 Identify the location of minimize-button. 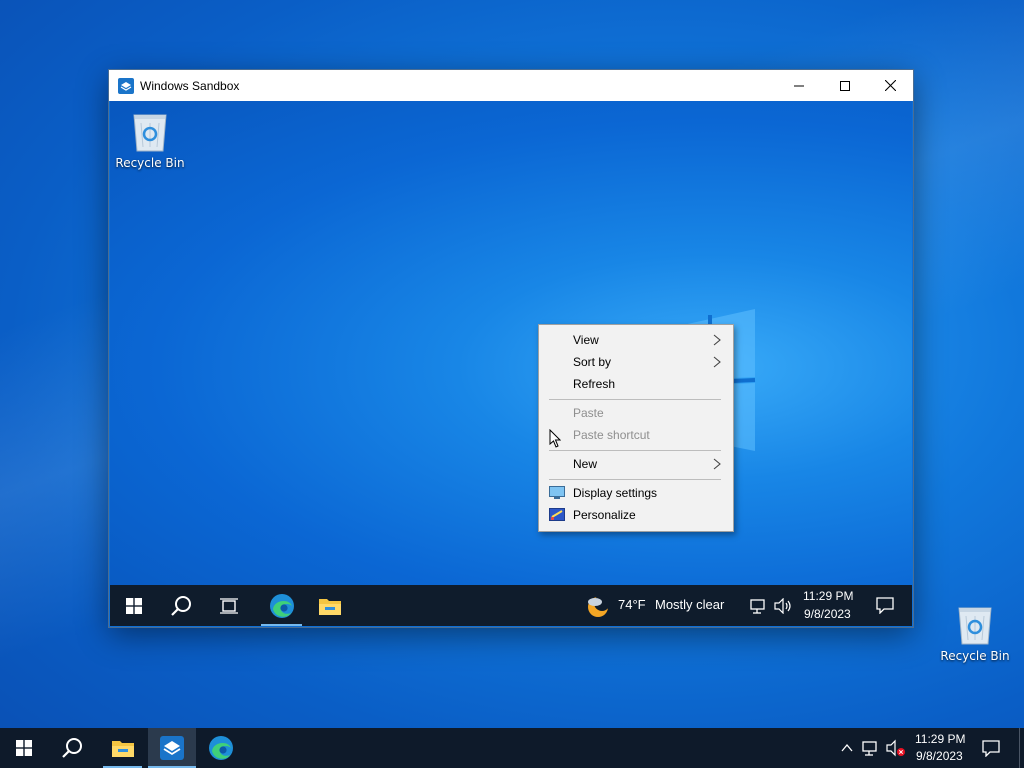
(799, 85).